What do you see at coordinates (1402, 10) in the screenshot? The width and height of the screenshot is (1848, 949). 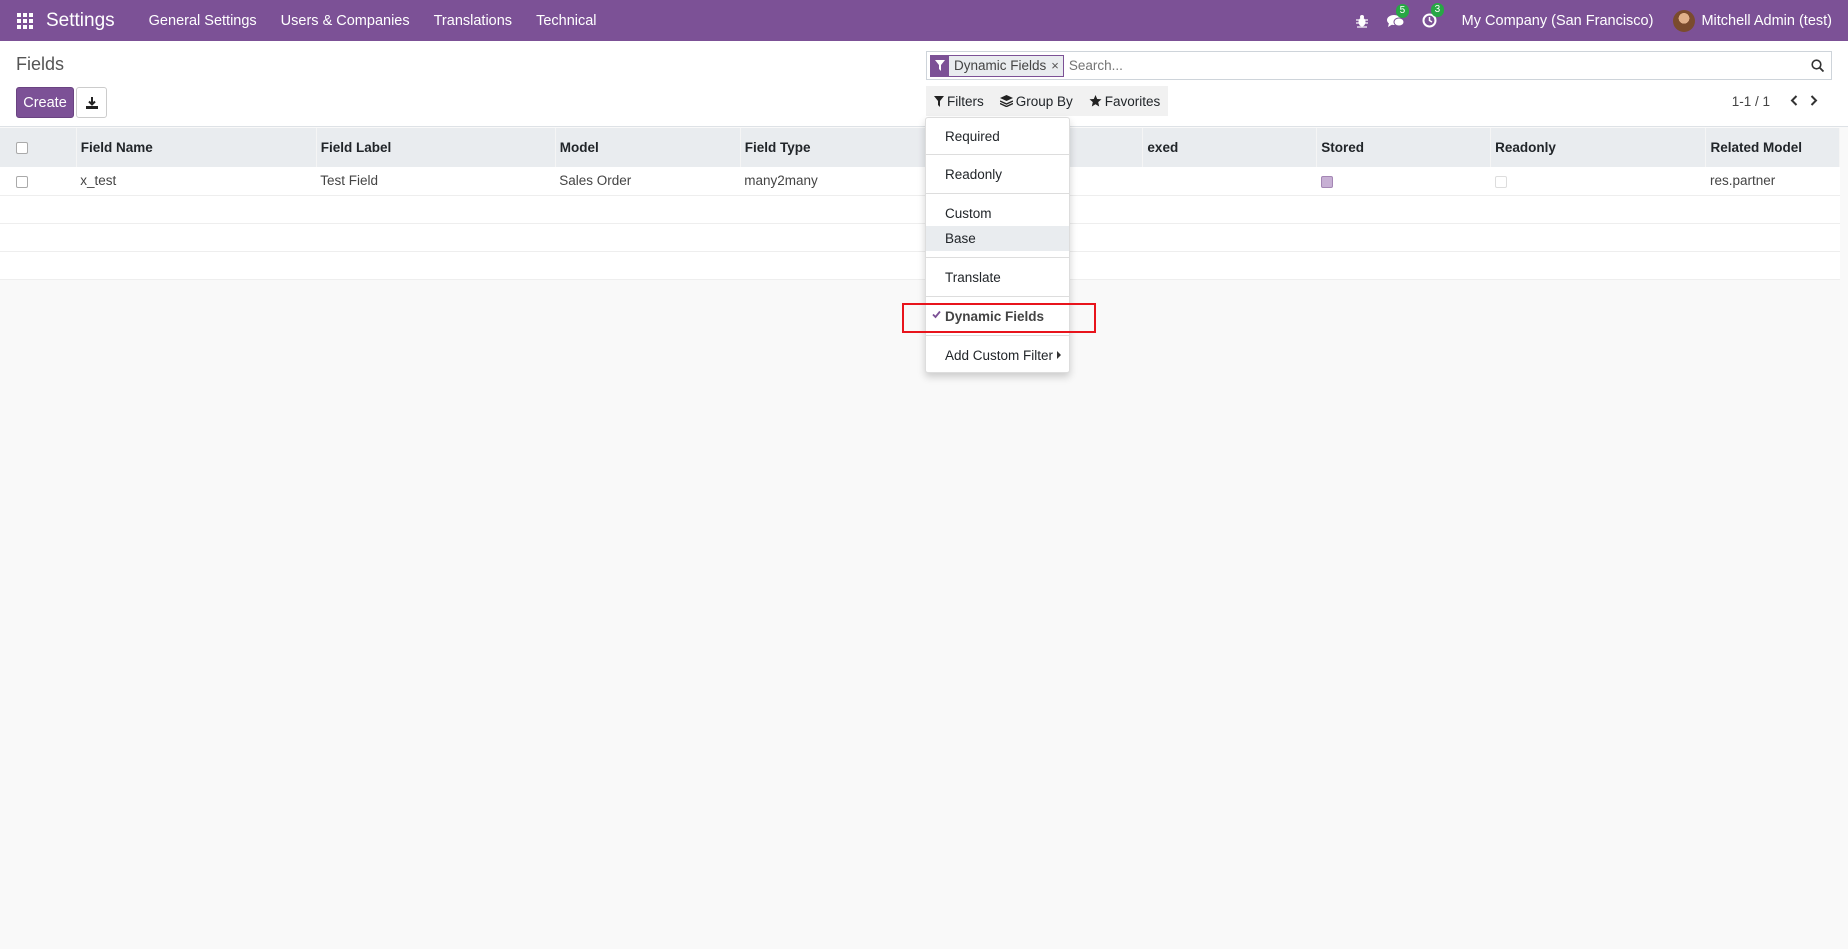 I see `messages-count-badge: 5` at bounding box center [1402, 10].